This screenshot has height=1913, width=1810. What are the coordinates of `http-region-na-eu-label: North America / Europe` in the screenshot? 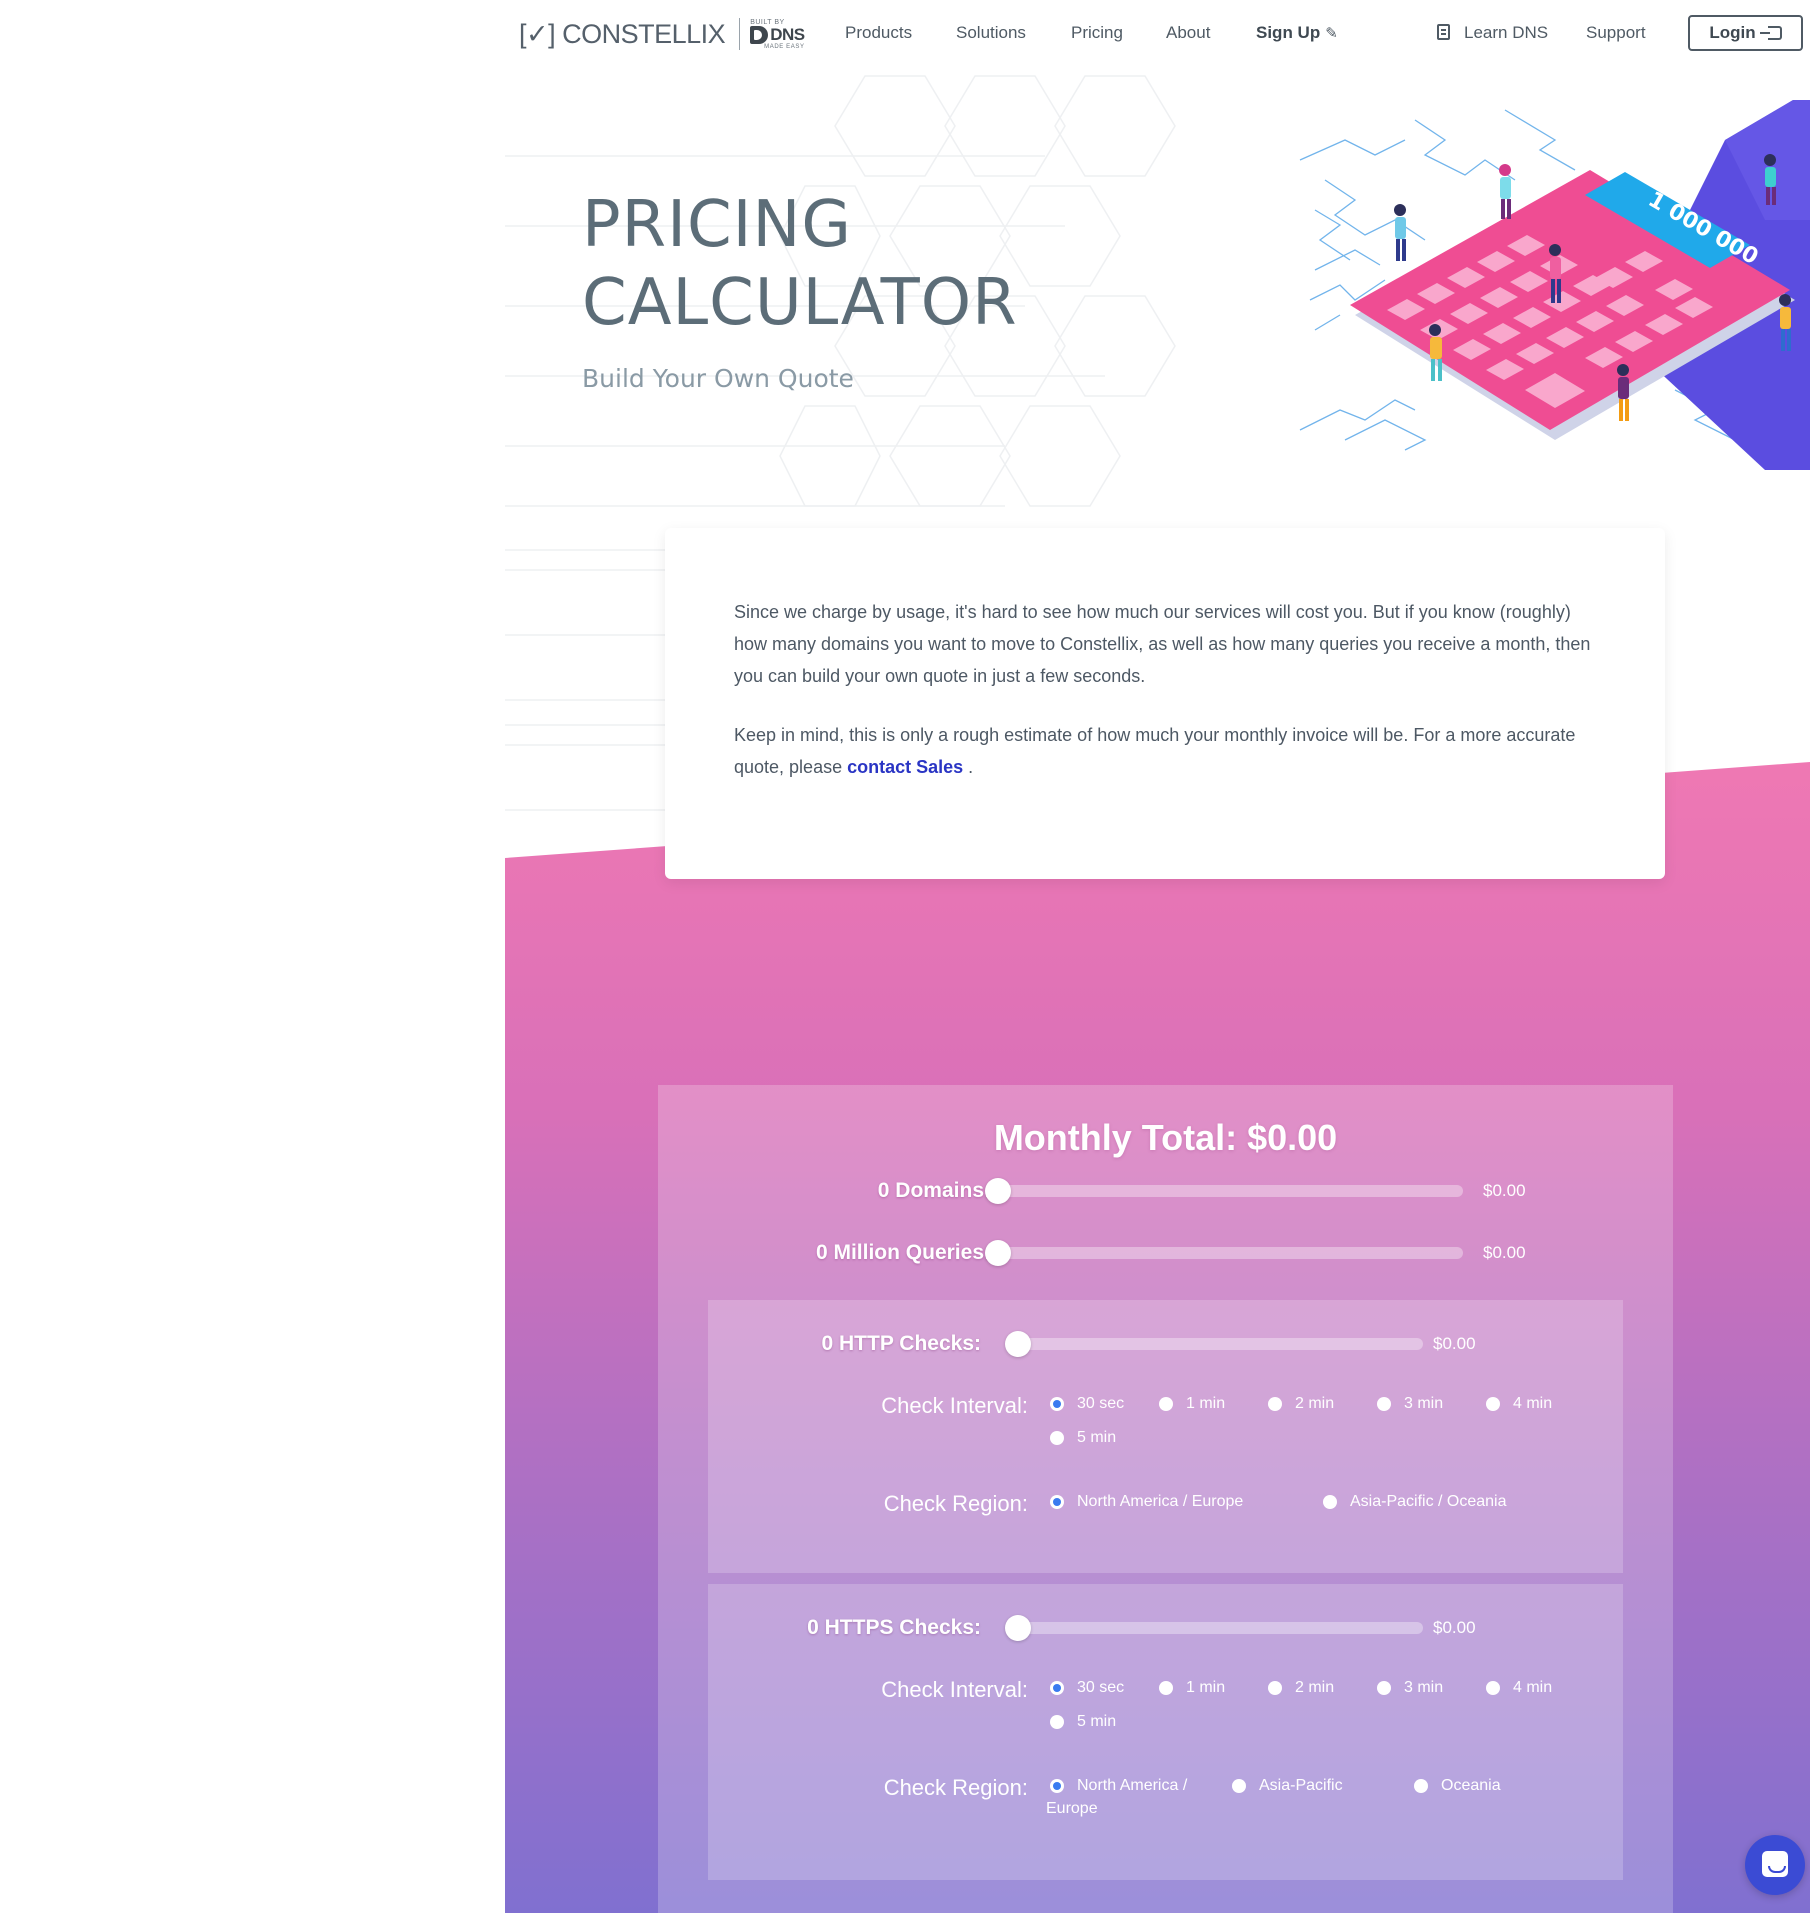 It's located at (1160, 1501).